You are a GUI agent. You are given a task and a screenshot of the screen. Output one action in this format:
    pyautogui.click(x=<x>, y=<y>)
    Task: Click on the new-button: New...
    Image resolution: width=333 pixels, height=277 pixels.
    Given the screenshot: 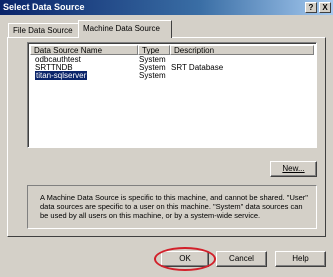 What is the action you would take?
    pyautogui.click(x=293, y=169)
    